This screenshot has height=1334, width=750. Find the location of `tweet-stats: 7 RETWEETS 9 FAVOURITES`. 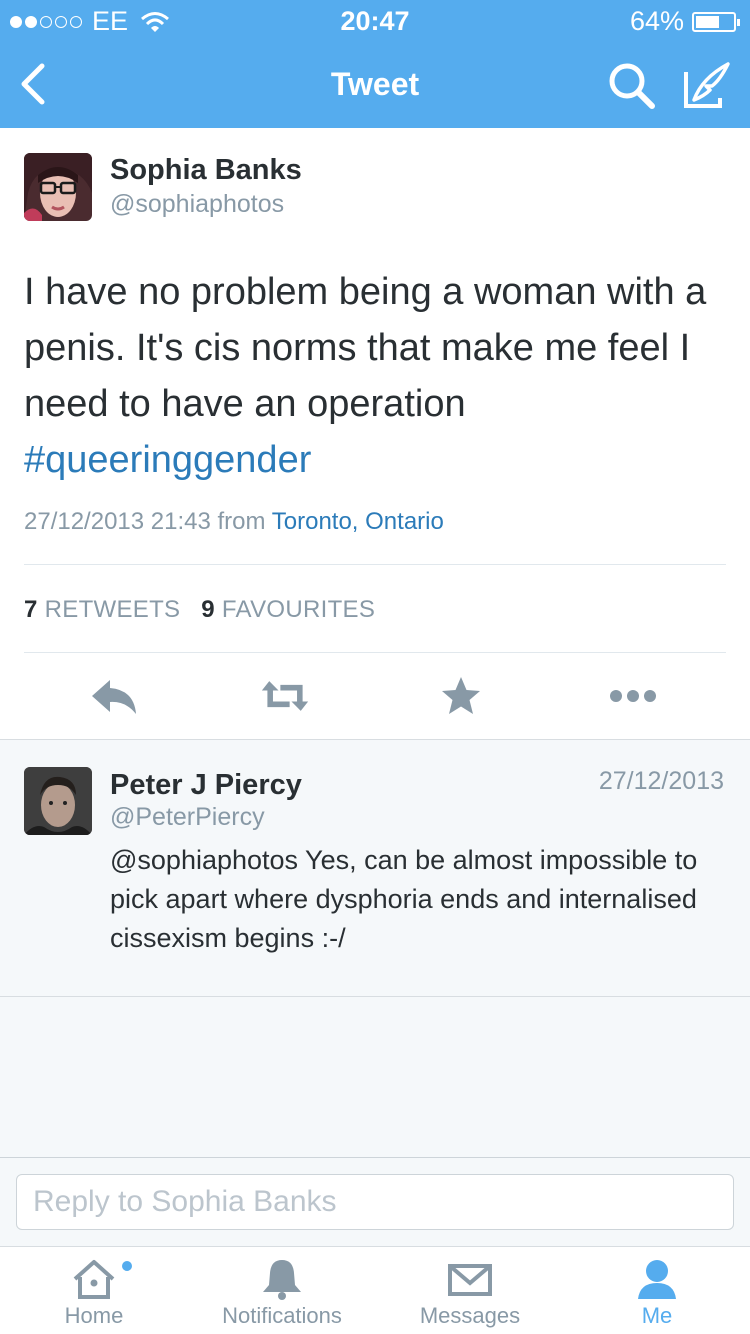

tweet-stats: 7 RETWEETS 9 FAVOURITES is located at coordinates (199, 610).